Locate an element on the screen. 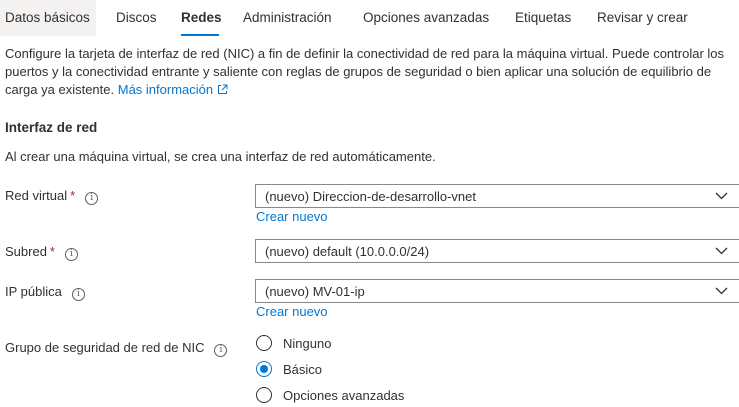 The height and width of the screenshot is (407, 739). vnet-label: Red virtual * i is located at coordinates (52, 196).